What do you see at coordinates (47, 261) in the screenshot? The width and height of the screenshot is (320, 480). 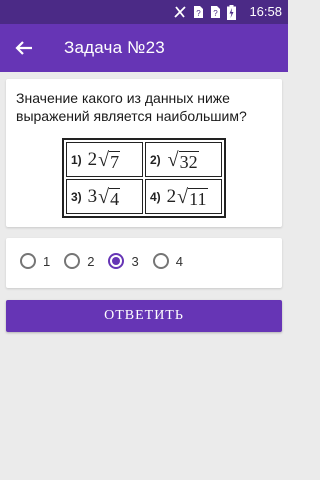 I see `radio-label: 1` at bounding box center [47, 261].